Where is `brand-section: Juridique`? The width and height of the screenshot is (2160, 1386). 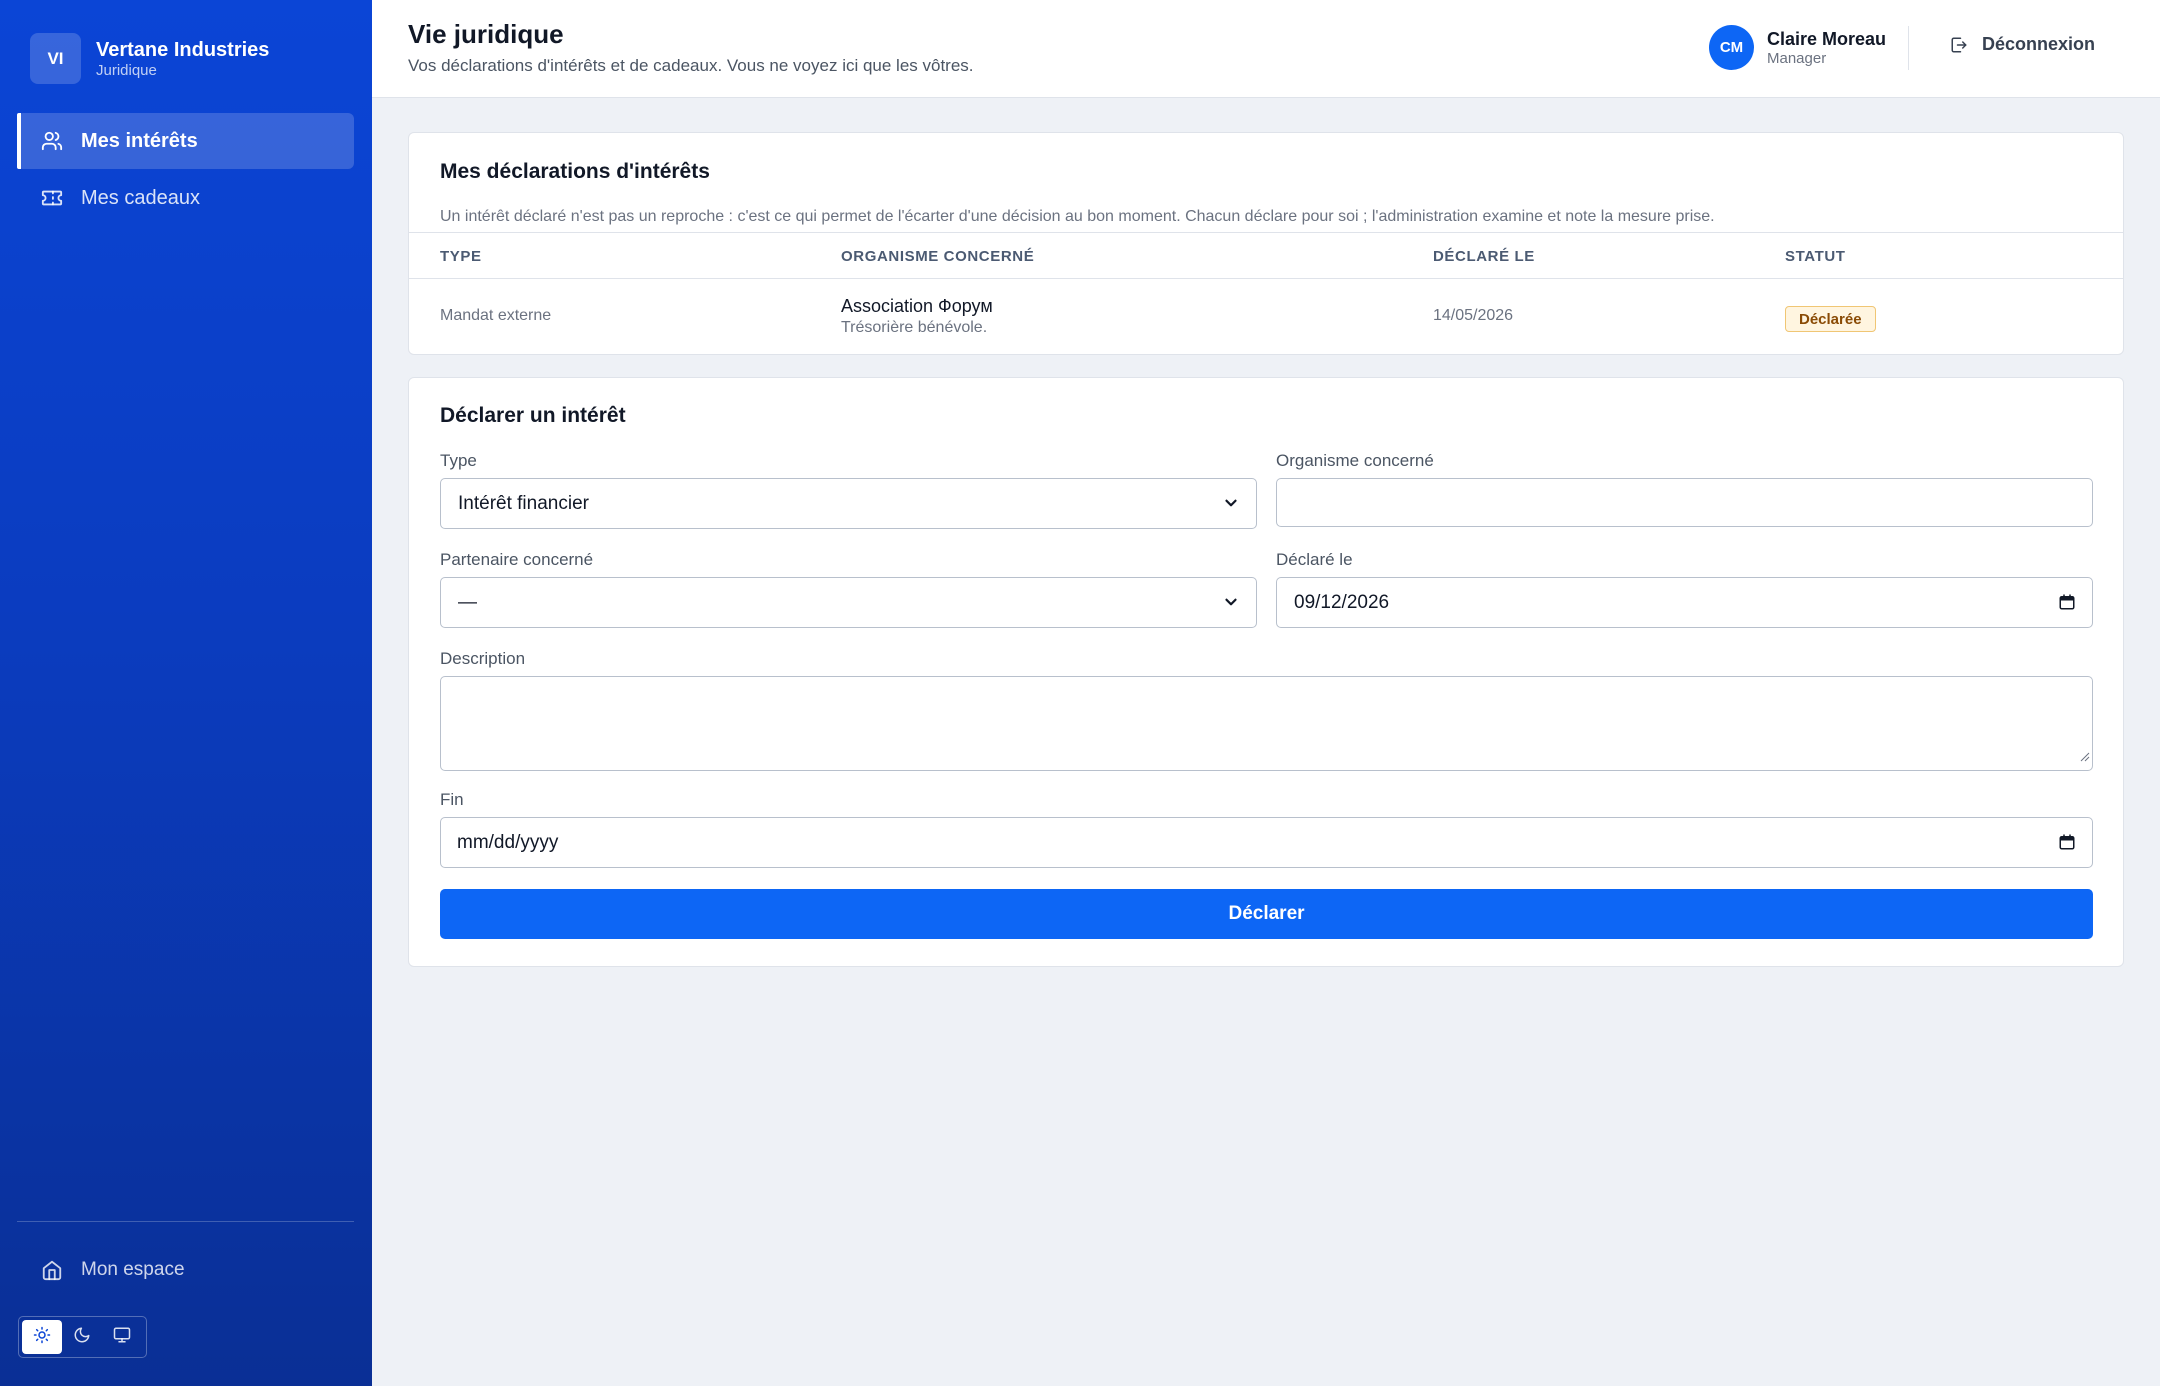
brand-section: Juridique is located at coordinates (126, 70).